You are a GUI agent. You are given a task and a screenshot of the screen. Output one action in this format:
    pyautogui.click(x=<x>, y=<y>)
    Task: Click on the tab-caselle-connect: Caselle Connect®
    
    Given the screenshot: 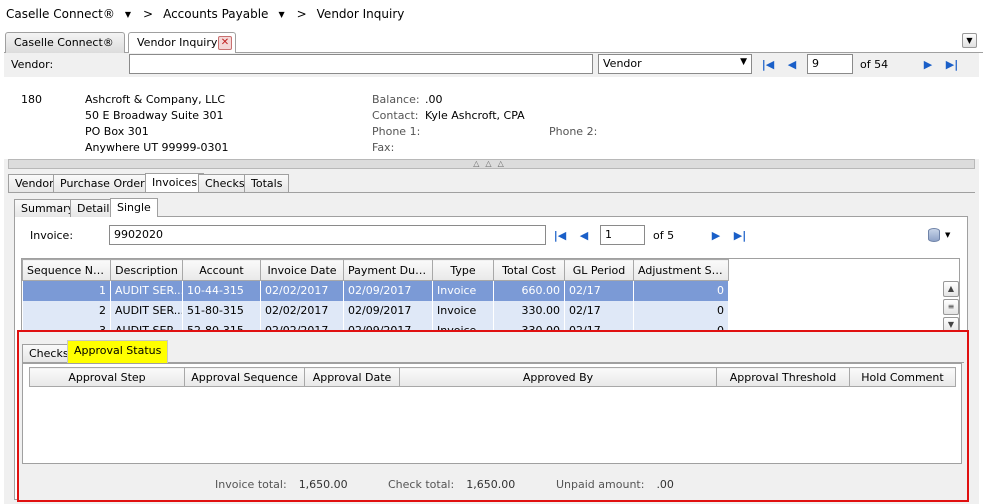 What is the action you would take?
    pyautogui.click(x=65, y=42)
    